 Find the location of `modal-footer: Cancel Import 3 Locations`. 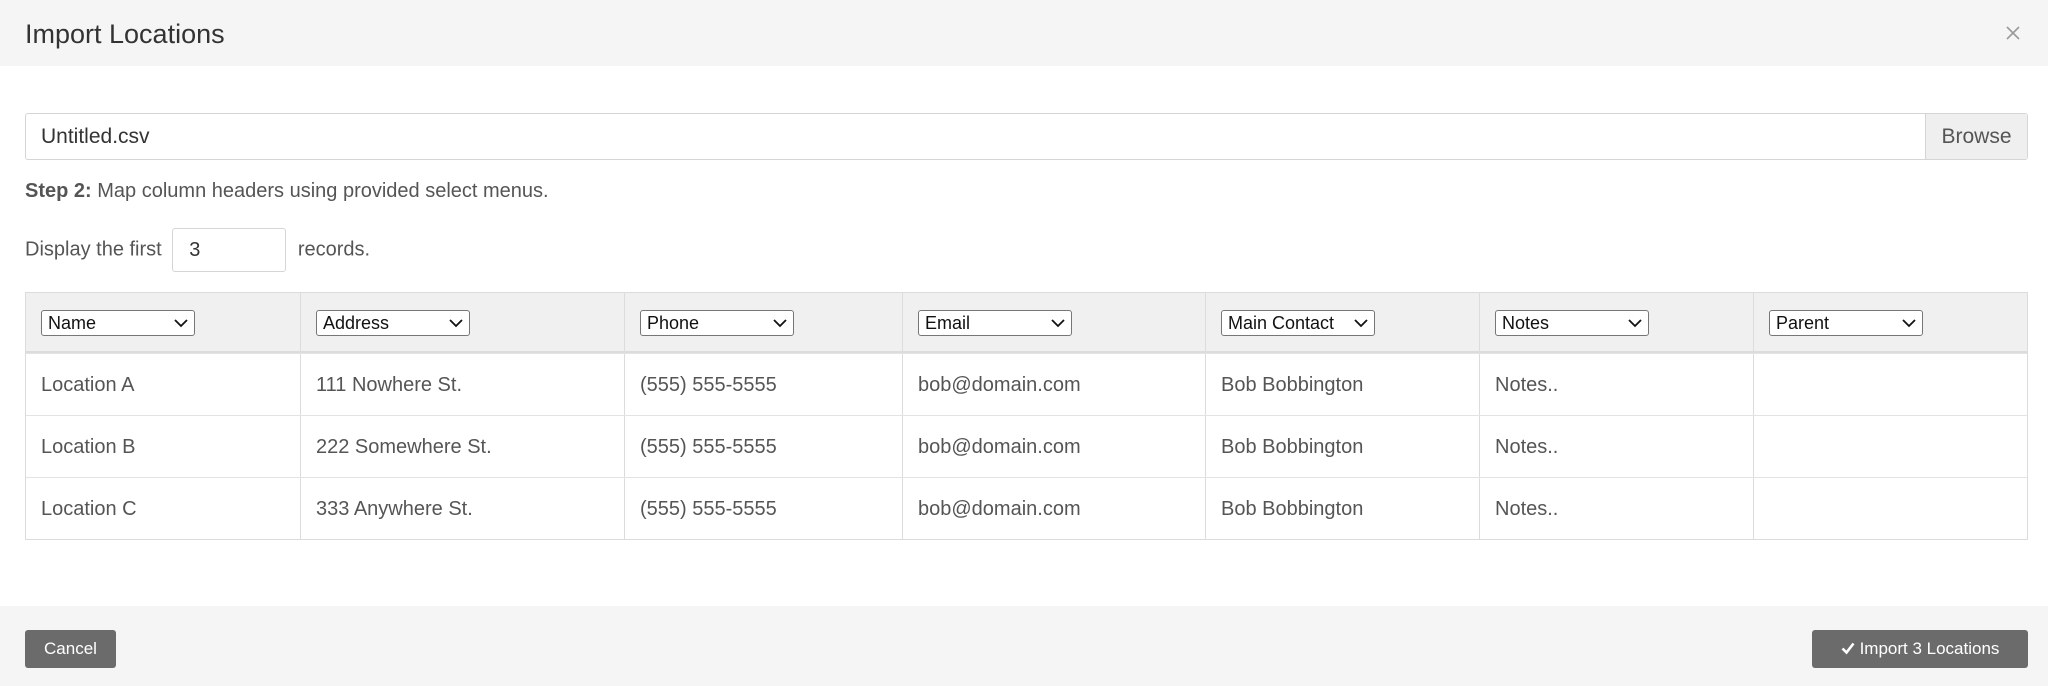

modal-footer: Cancel Import 3 Locations is located at coordinates (1024, 646).